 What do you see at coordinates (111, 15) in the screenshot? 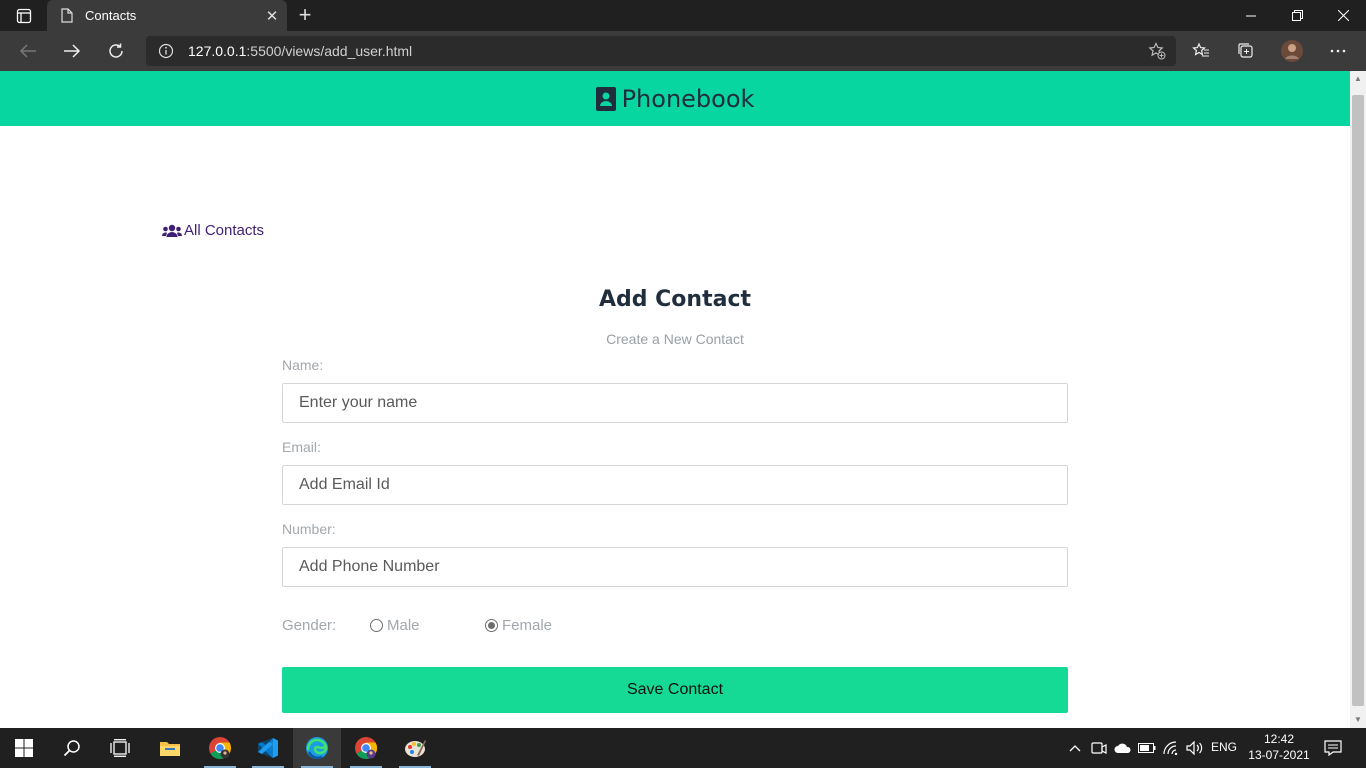
I see `tab-title: Contacts` at bounding box center [111, 15].